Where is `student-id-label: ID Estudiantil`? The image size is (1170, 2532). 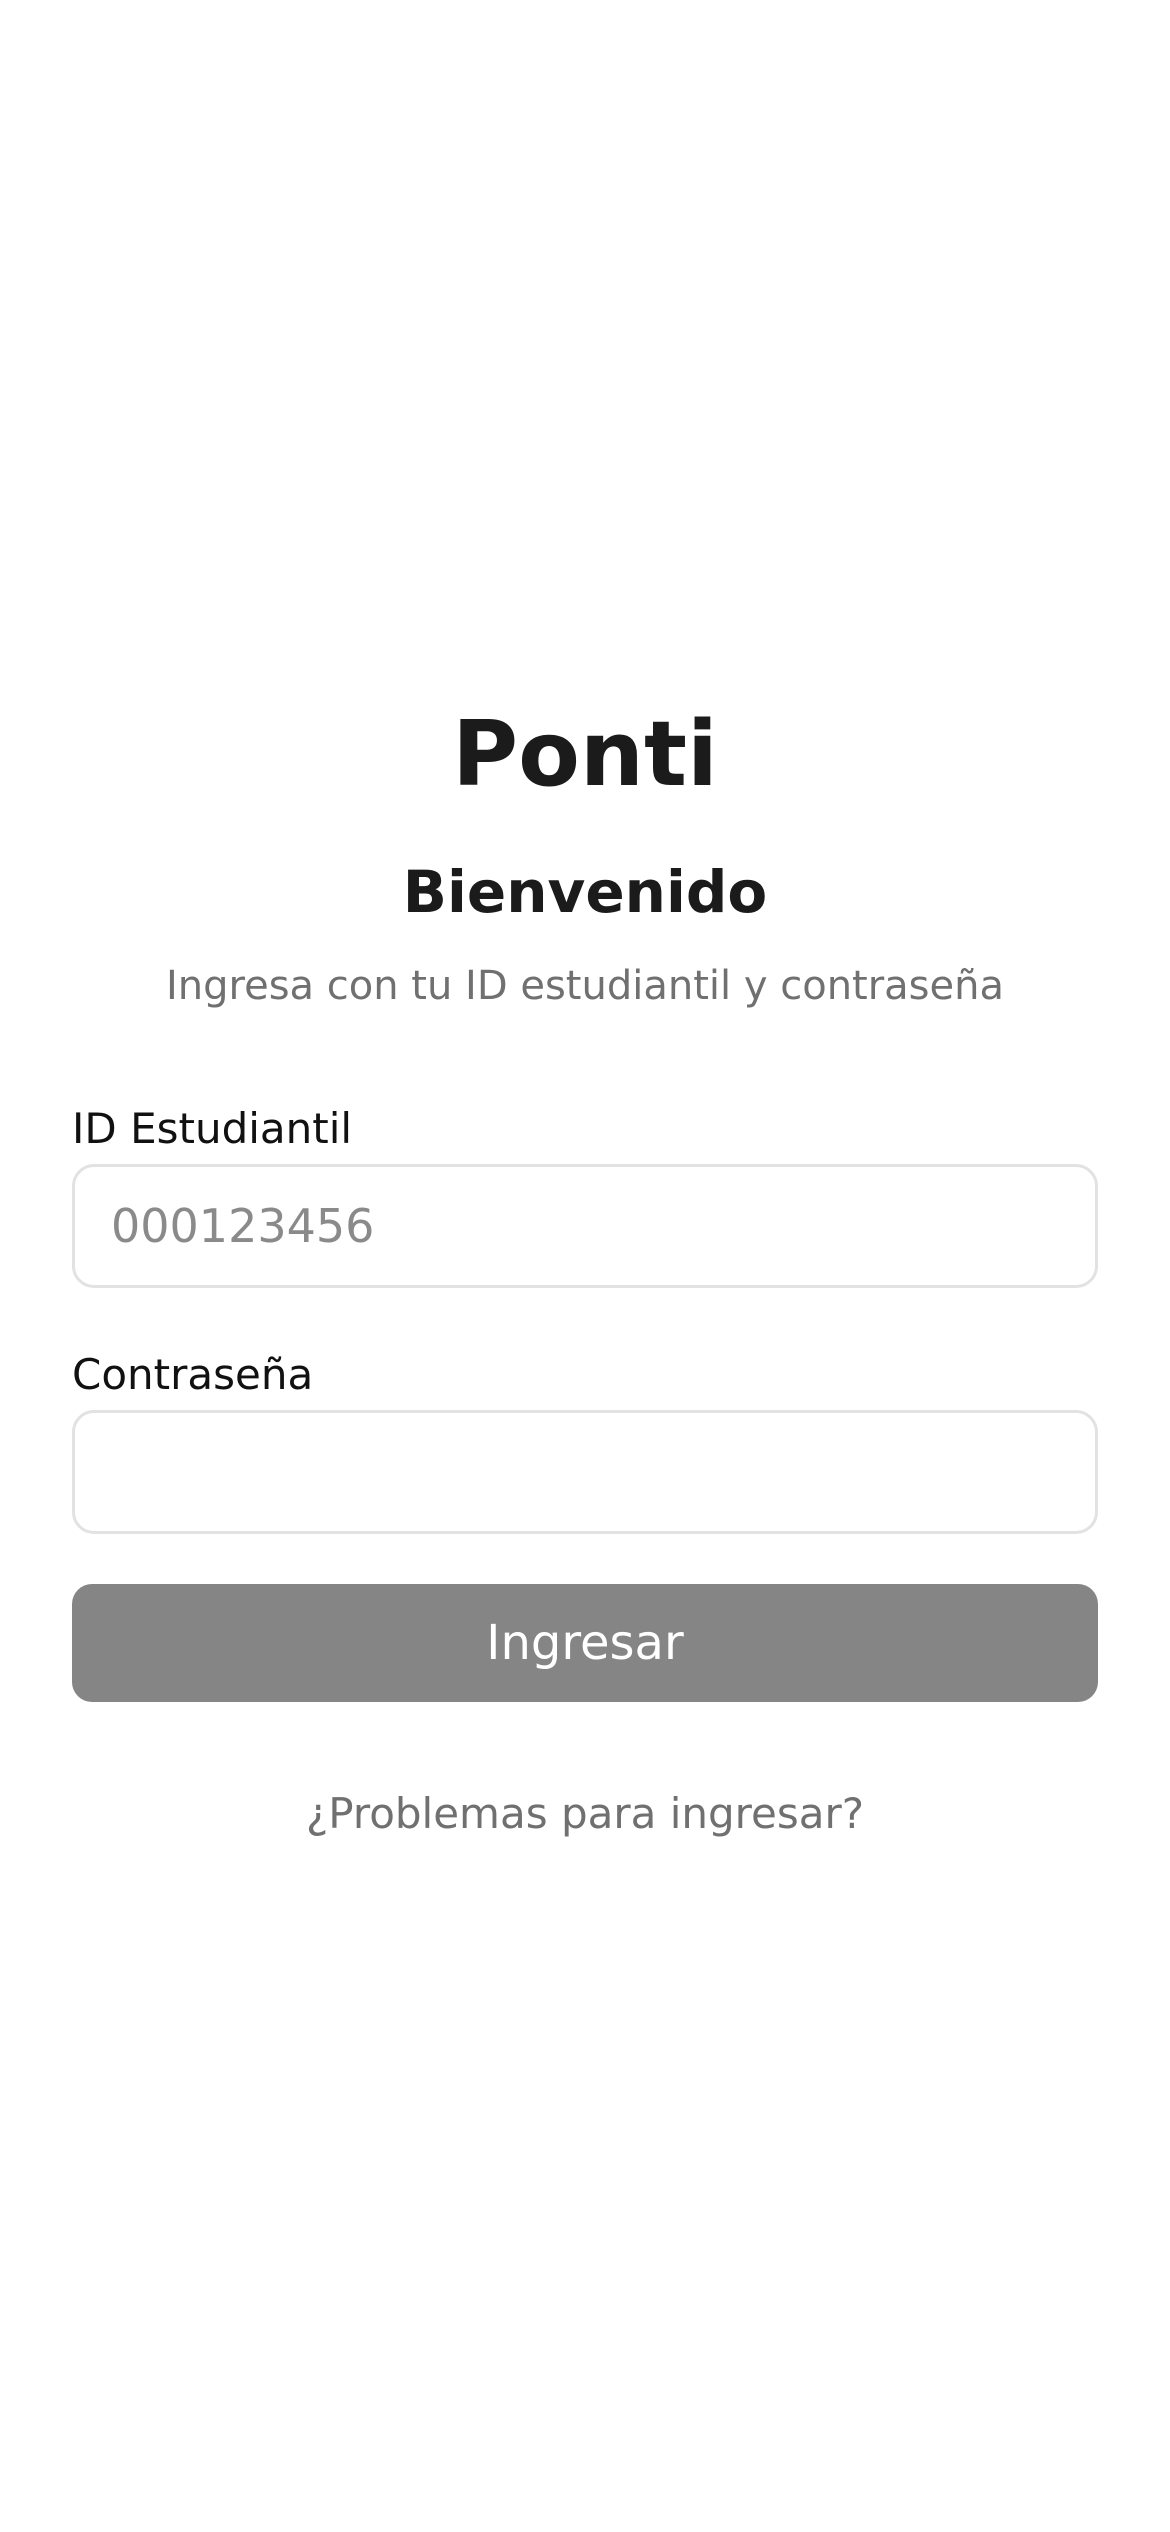 student-id-label: ID Estudiantil is located at coordinates (212, 1128).